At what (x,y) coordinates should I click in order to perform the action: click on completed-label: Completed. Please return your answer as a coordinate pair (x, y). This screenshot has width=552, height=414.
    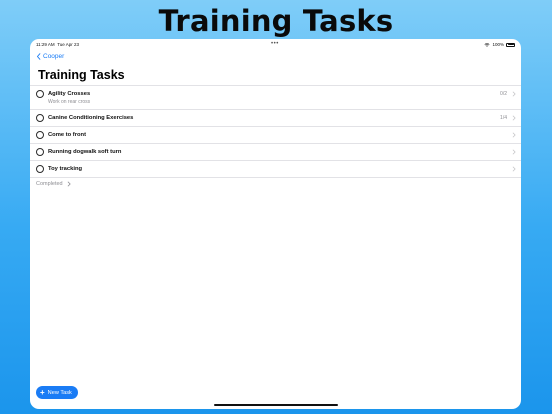
    Looking at the image, I should click on (49, 184).